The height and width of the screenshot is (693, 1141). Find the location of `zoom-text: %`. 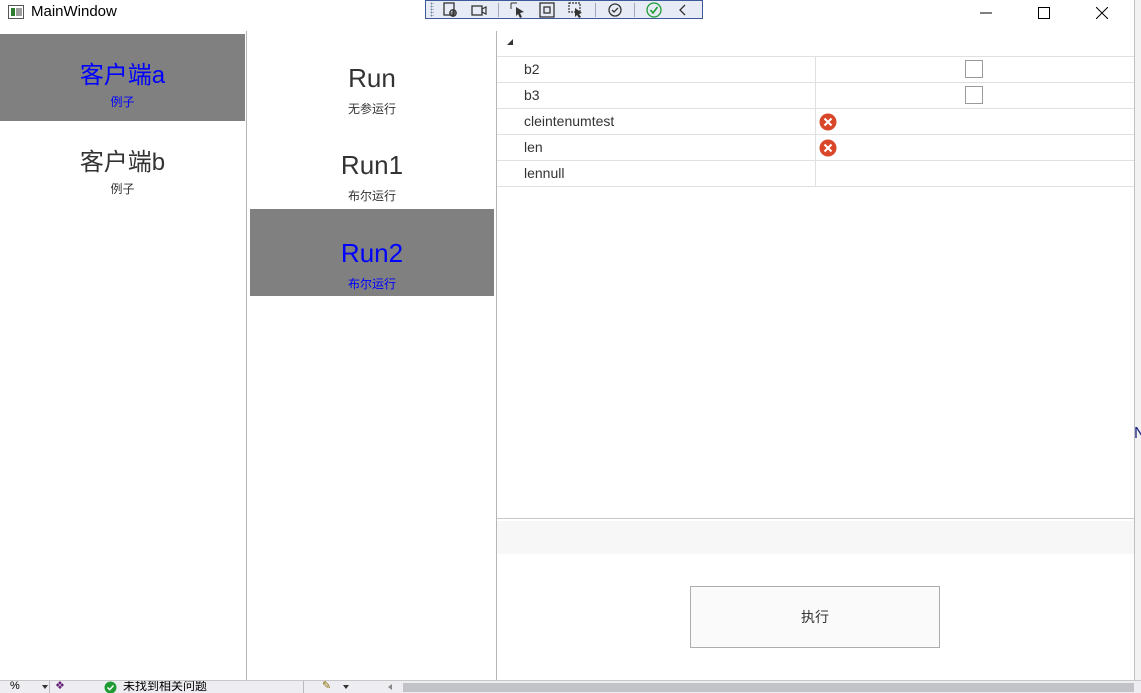

zoom-text: % is located at coordinates (15, 686).